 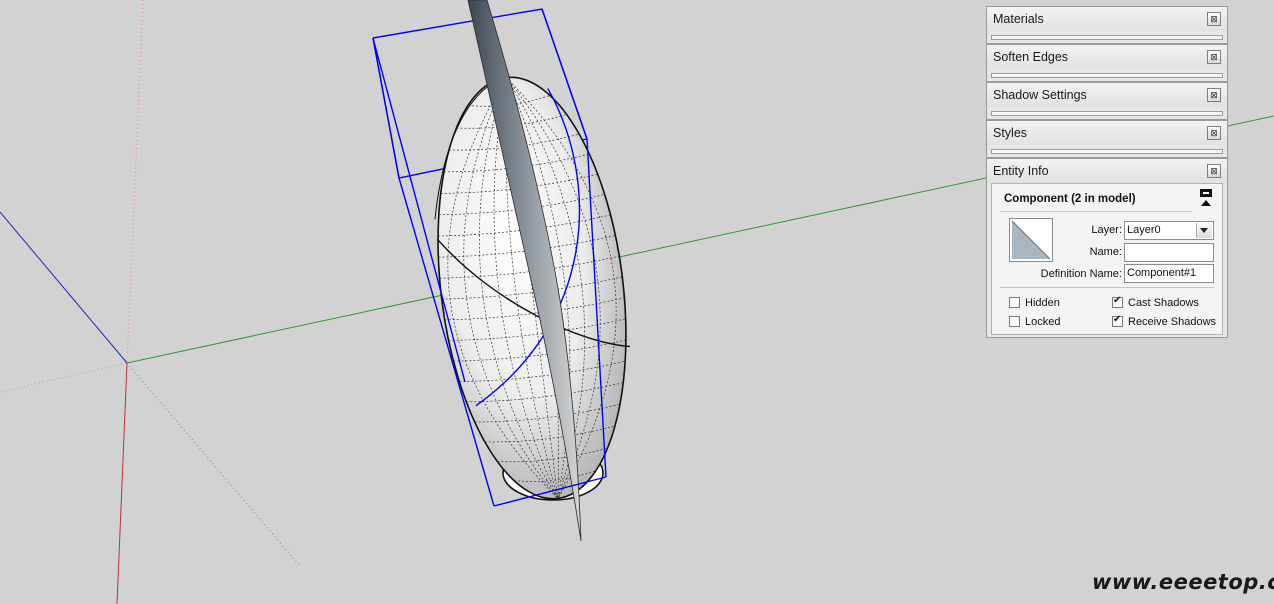 I want to click on tray-shadow-settings: Shadow Settings ⊠, so click(x=1107, y=101).